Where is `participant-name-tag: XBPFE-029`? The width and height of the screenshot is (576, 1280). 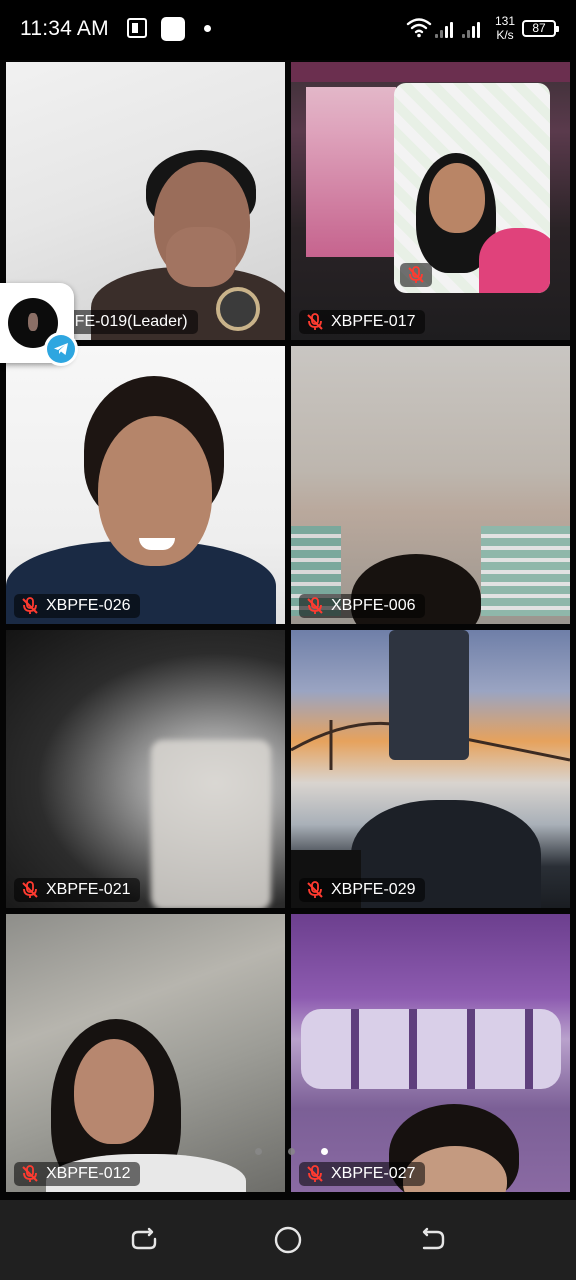
participant-name-tag: XBPFE-029 is located at coordinates (362, 890).